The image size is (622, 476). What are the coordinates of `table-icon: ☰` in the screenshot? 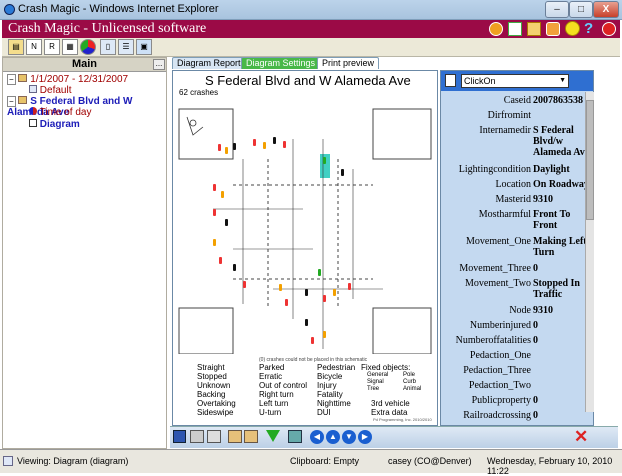 It's located at (126, 47).